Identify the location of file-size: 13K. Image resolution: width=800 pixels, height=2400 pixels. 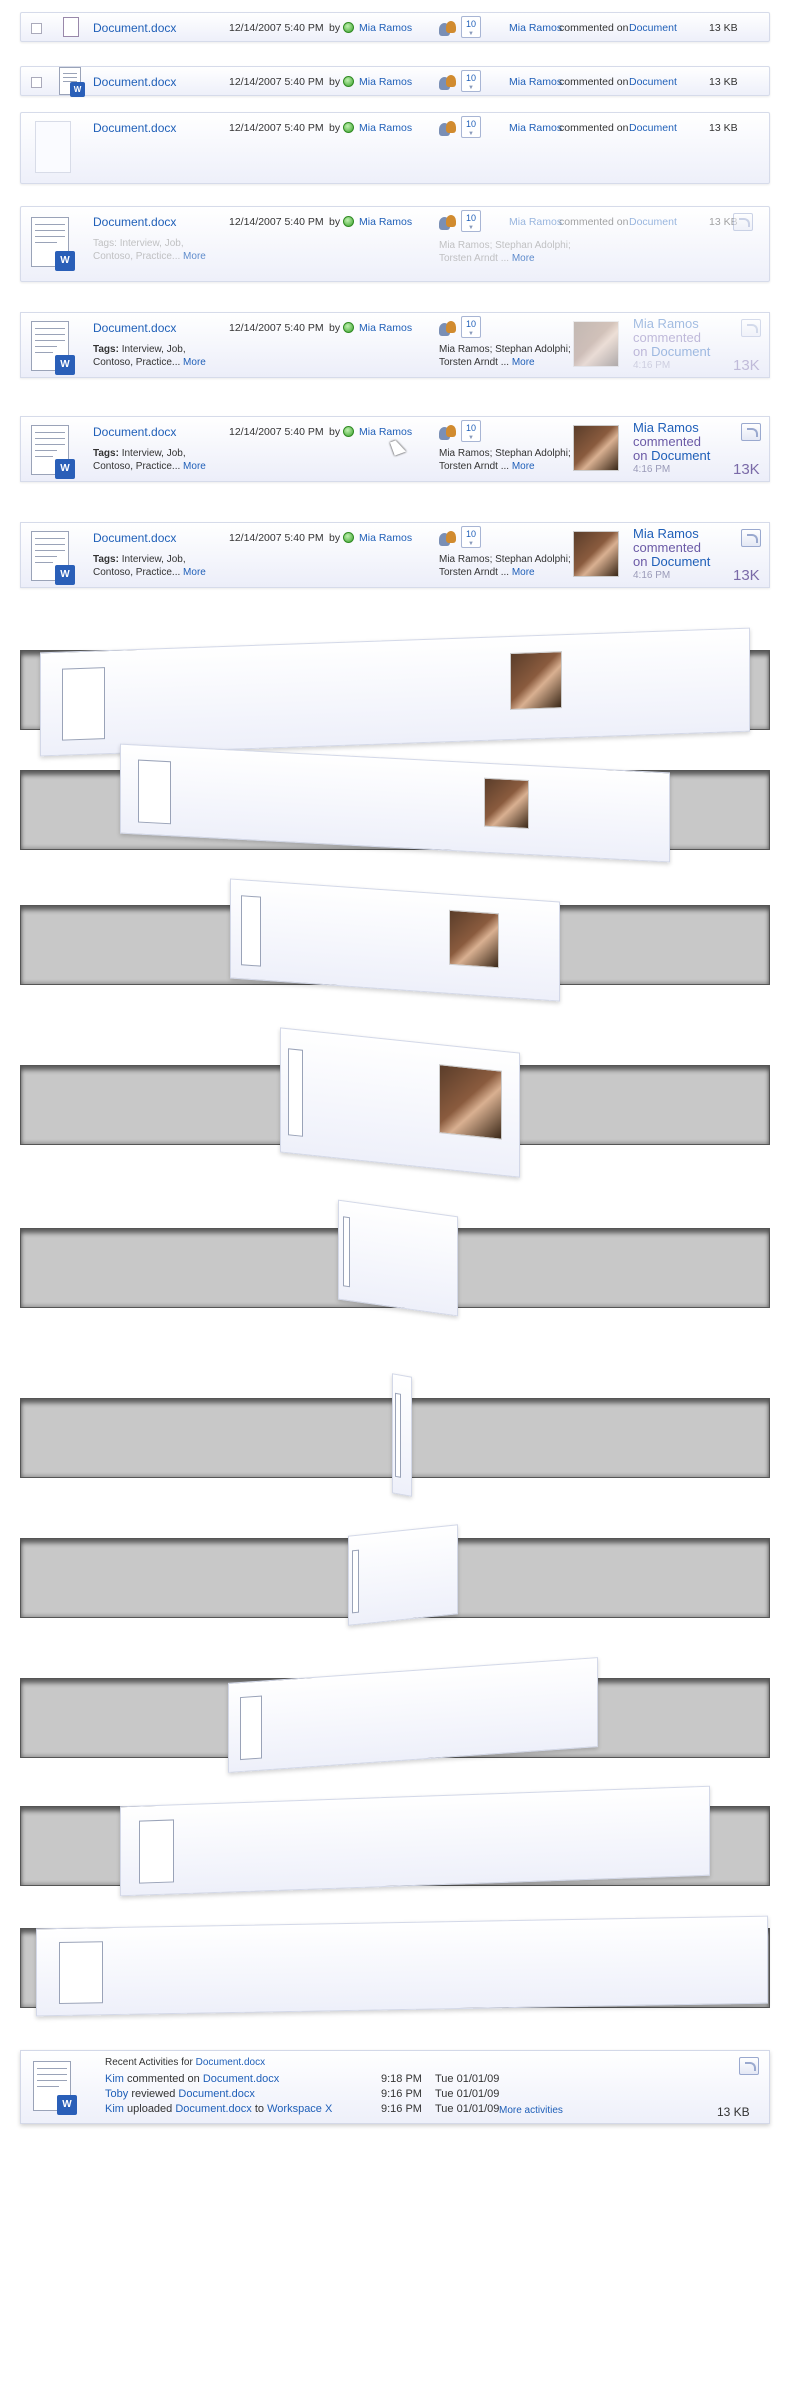
(746, 469).